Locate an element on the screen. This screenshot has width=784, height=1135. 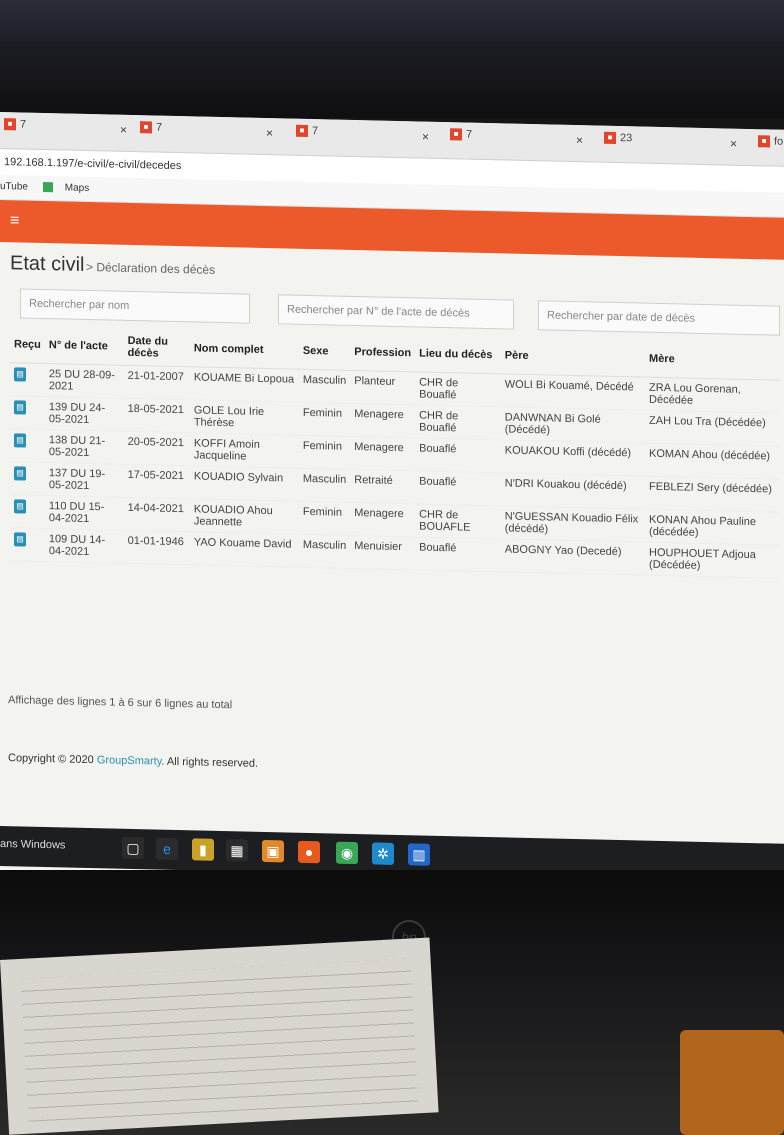
column-header: Reçu is located at coordinates (27, 345).